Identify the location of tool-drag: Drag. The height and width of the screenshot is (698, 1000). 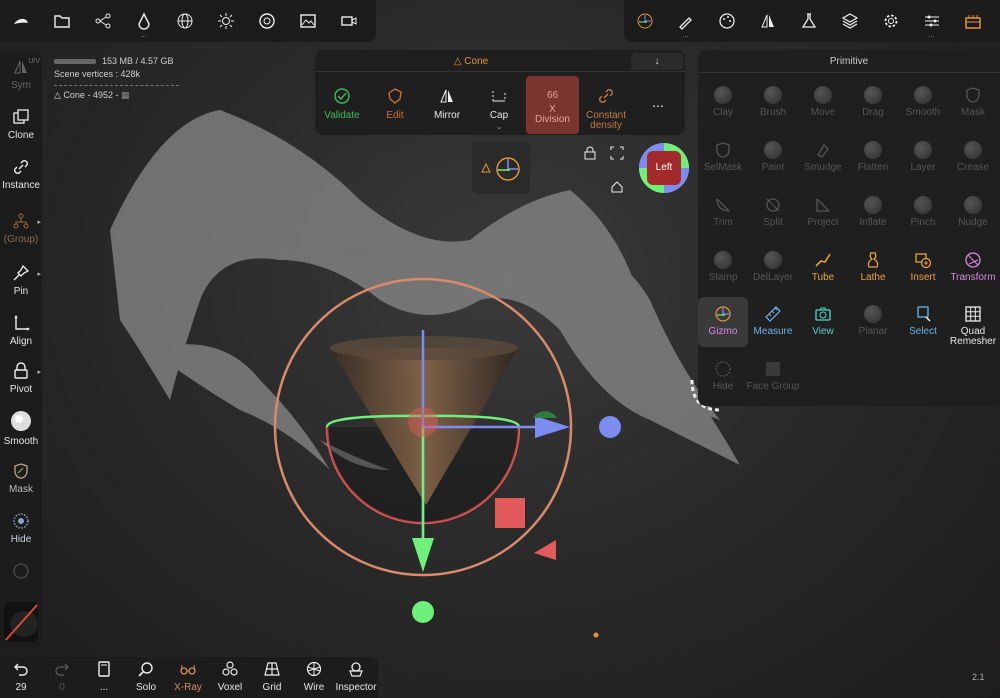
(873, 103).